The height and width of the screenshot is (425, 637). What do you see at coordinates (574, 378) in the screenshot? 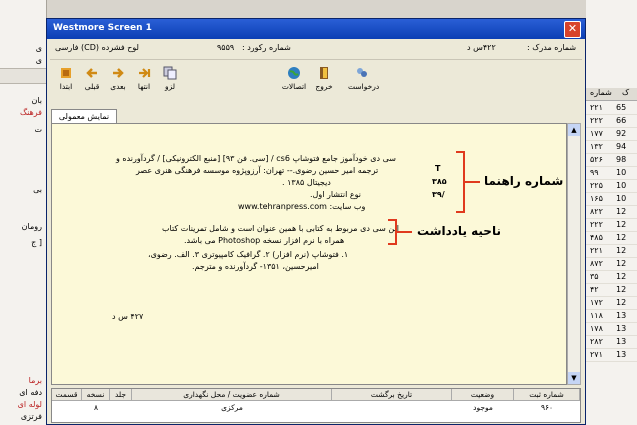
I see `scroll-down-icon: ▼` at bounding box center [574, 378].